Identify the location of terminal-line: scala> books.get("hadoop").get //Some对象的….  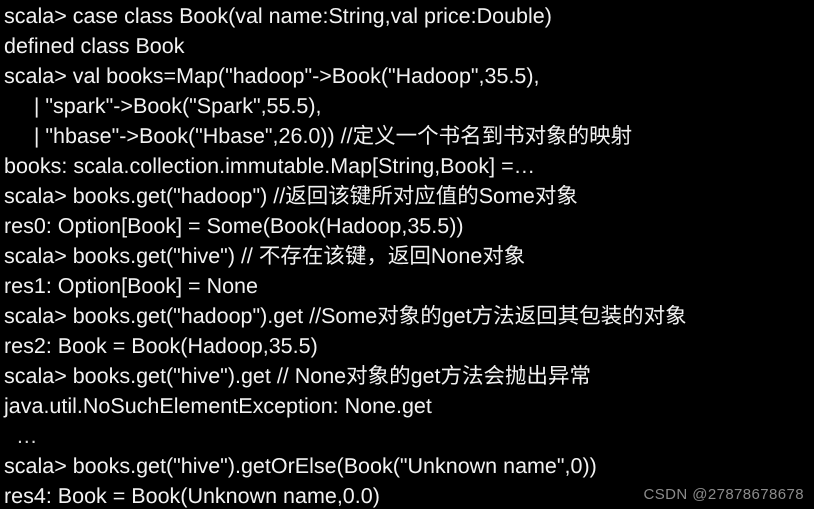
(345, 316).